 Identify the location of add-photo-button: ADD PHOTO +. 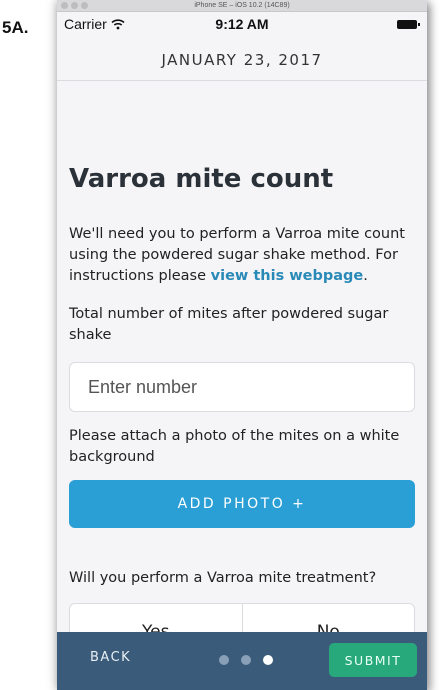
(242, 504).